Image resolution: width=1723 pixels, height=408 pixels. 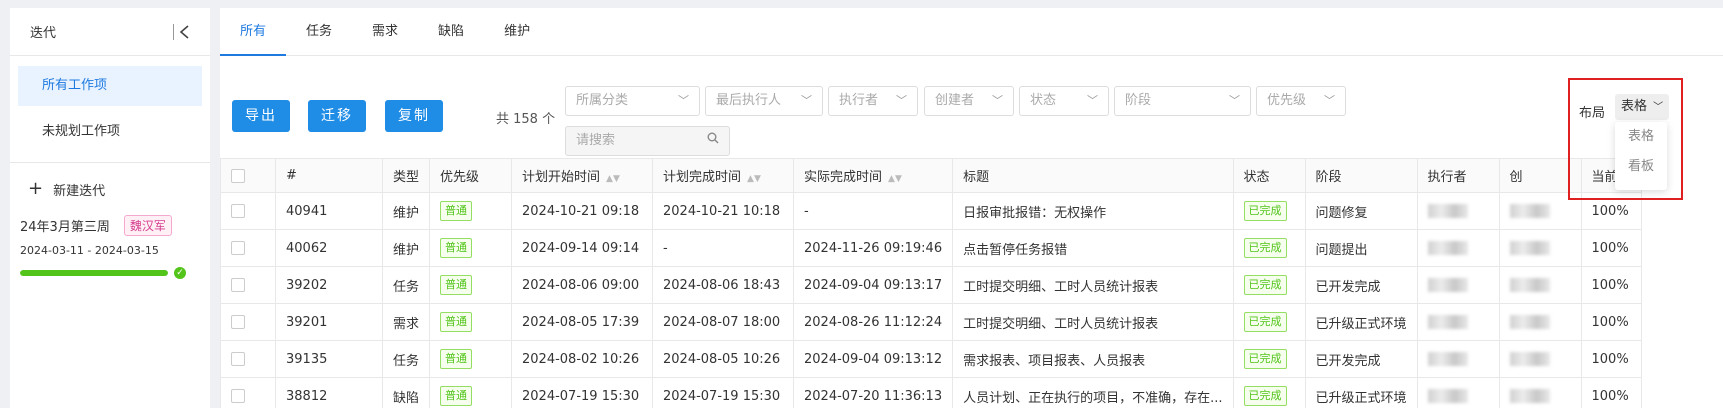 I want to click on filter-priority: 优先级 ﹀, so click(x=1301, y=101).